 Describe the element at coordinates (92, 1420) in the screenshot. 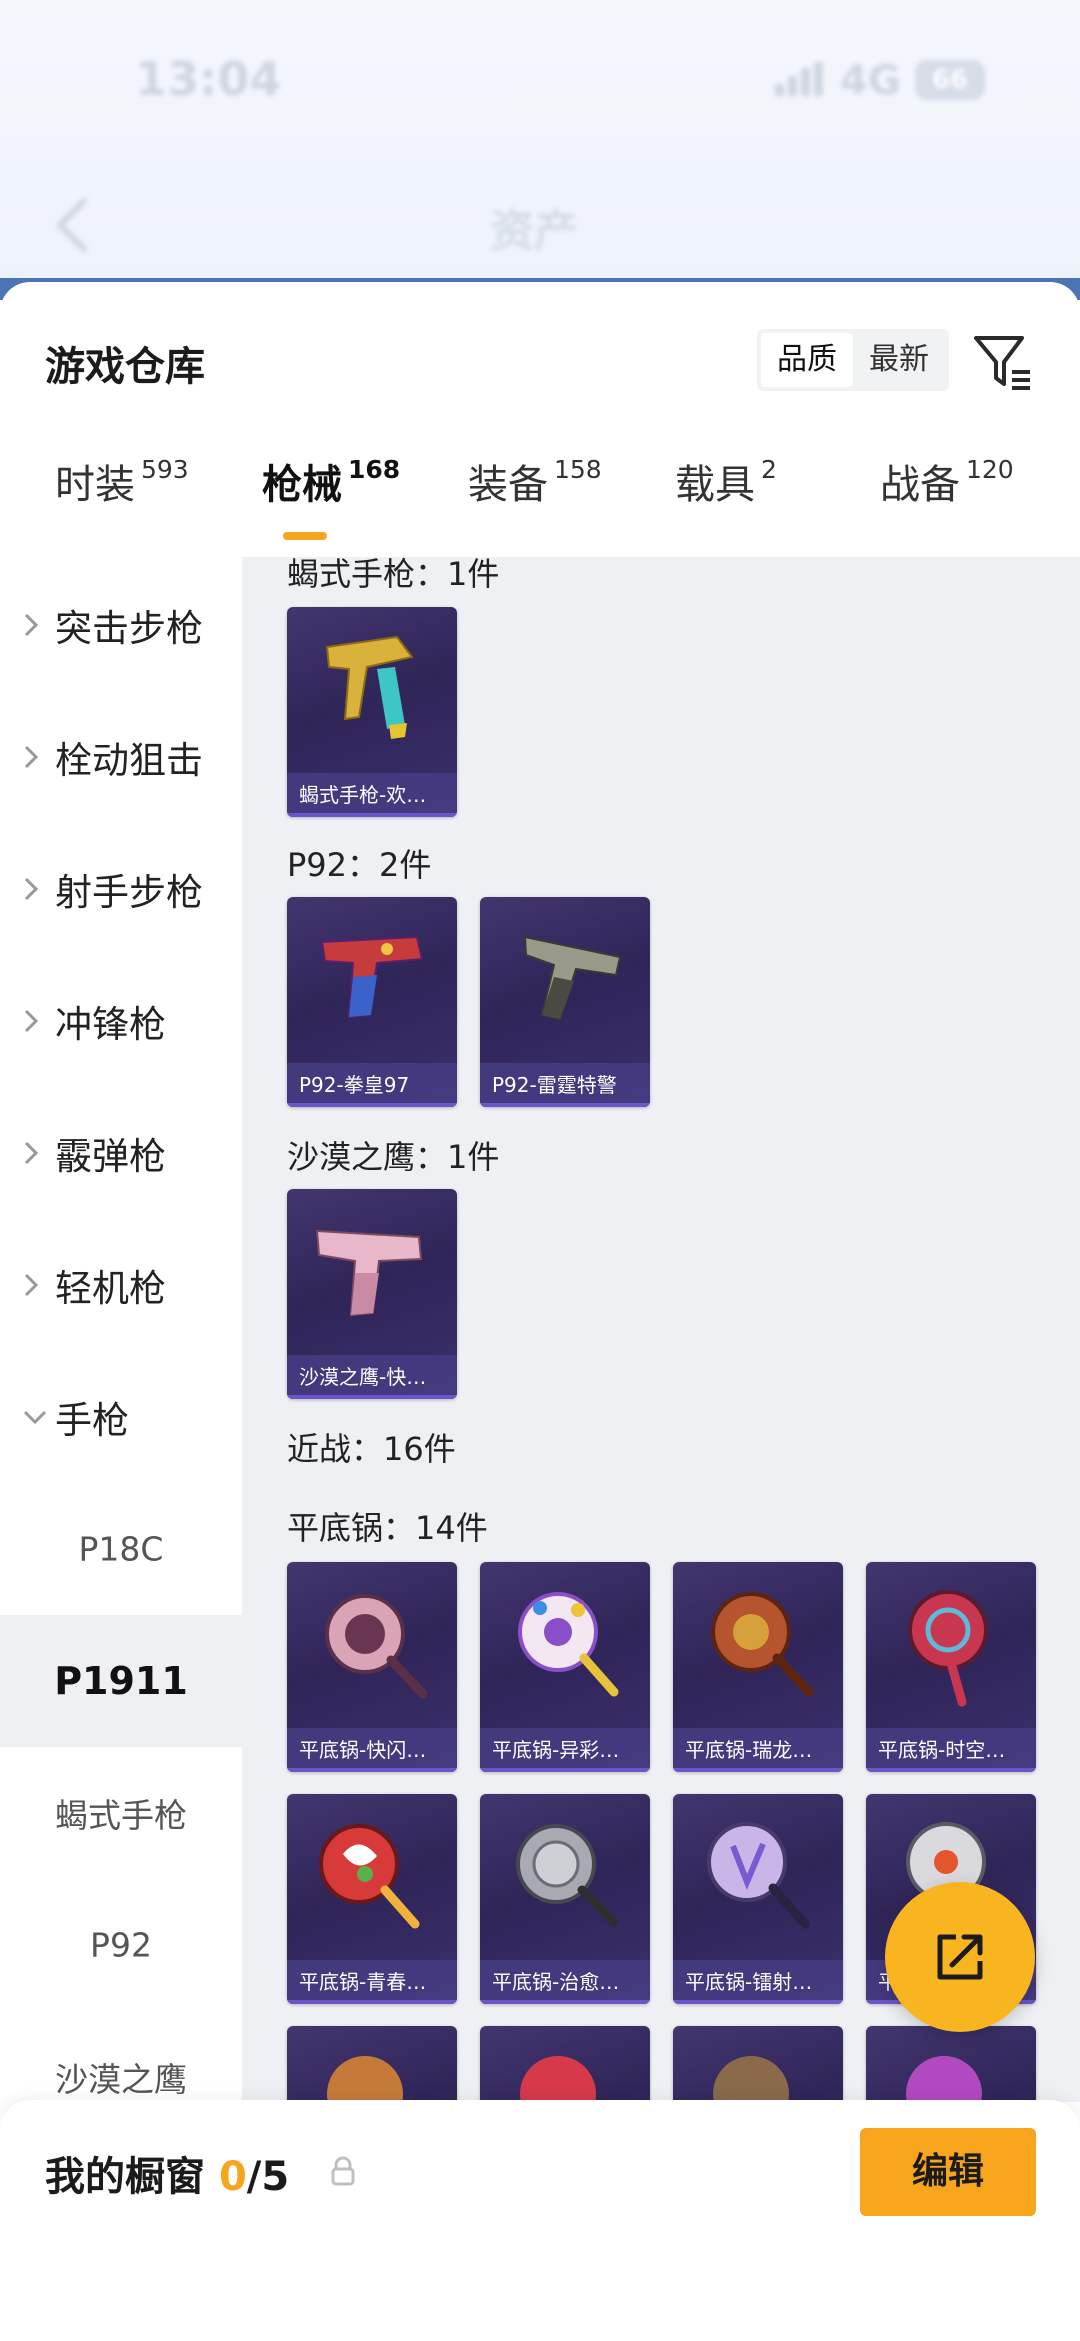

I see `category-label: 手枪` at that location.